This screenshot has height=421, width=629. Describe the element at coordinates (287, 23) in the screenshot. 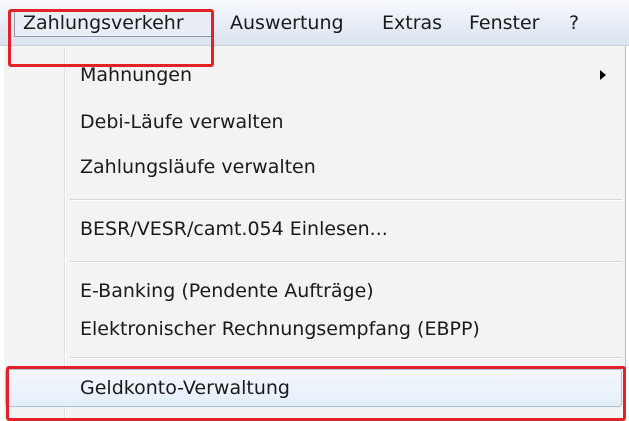

I see `menu-auswertung: Auswertung` at that location.